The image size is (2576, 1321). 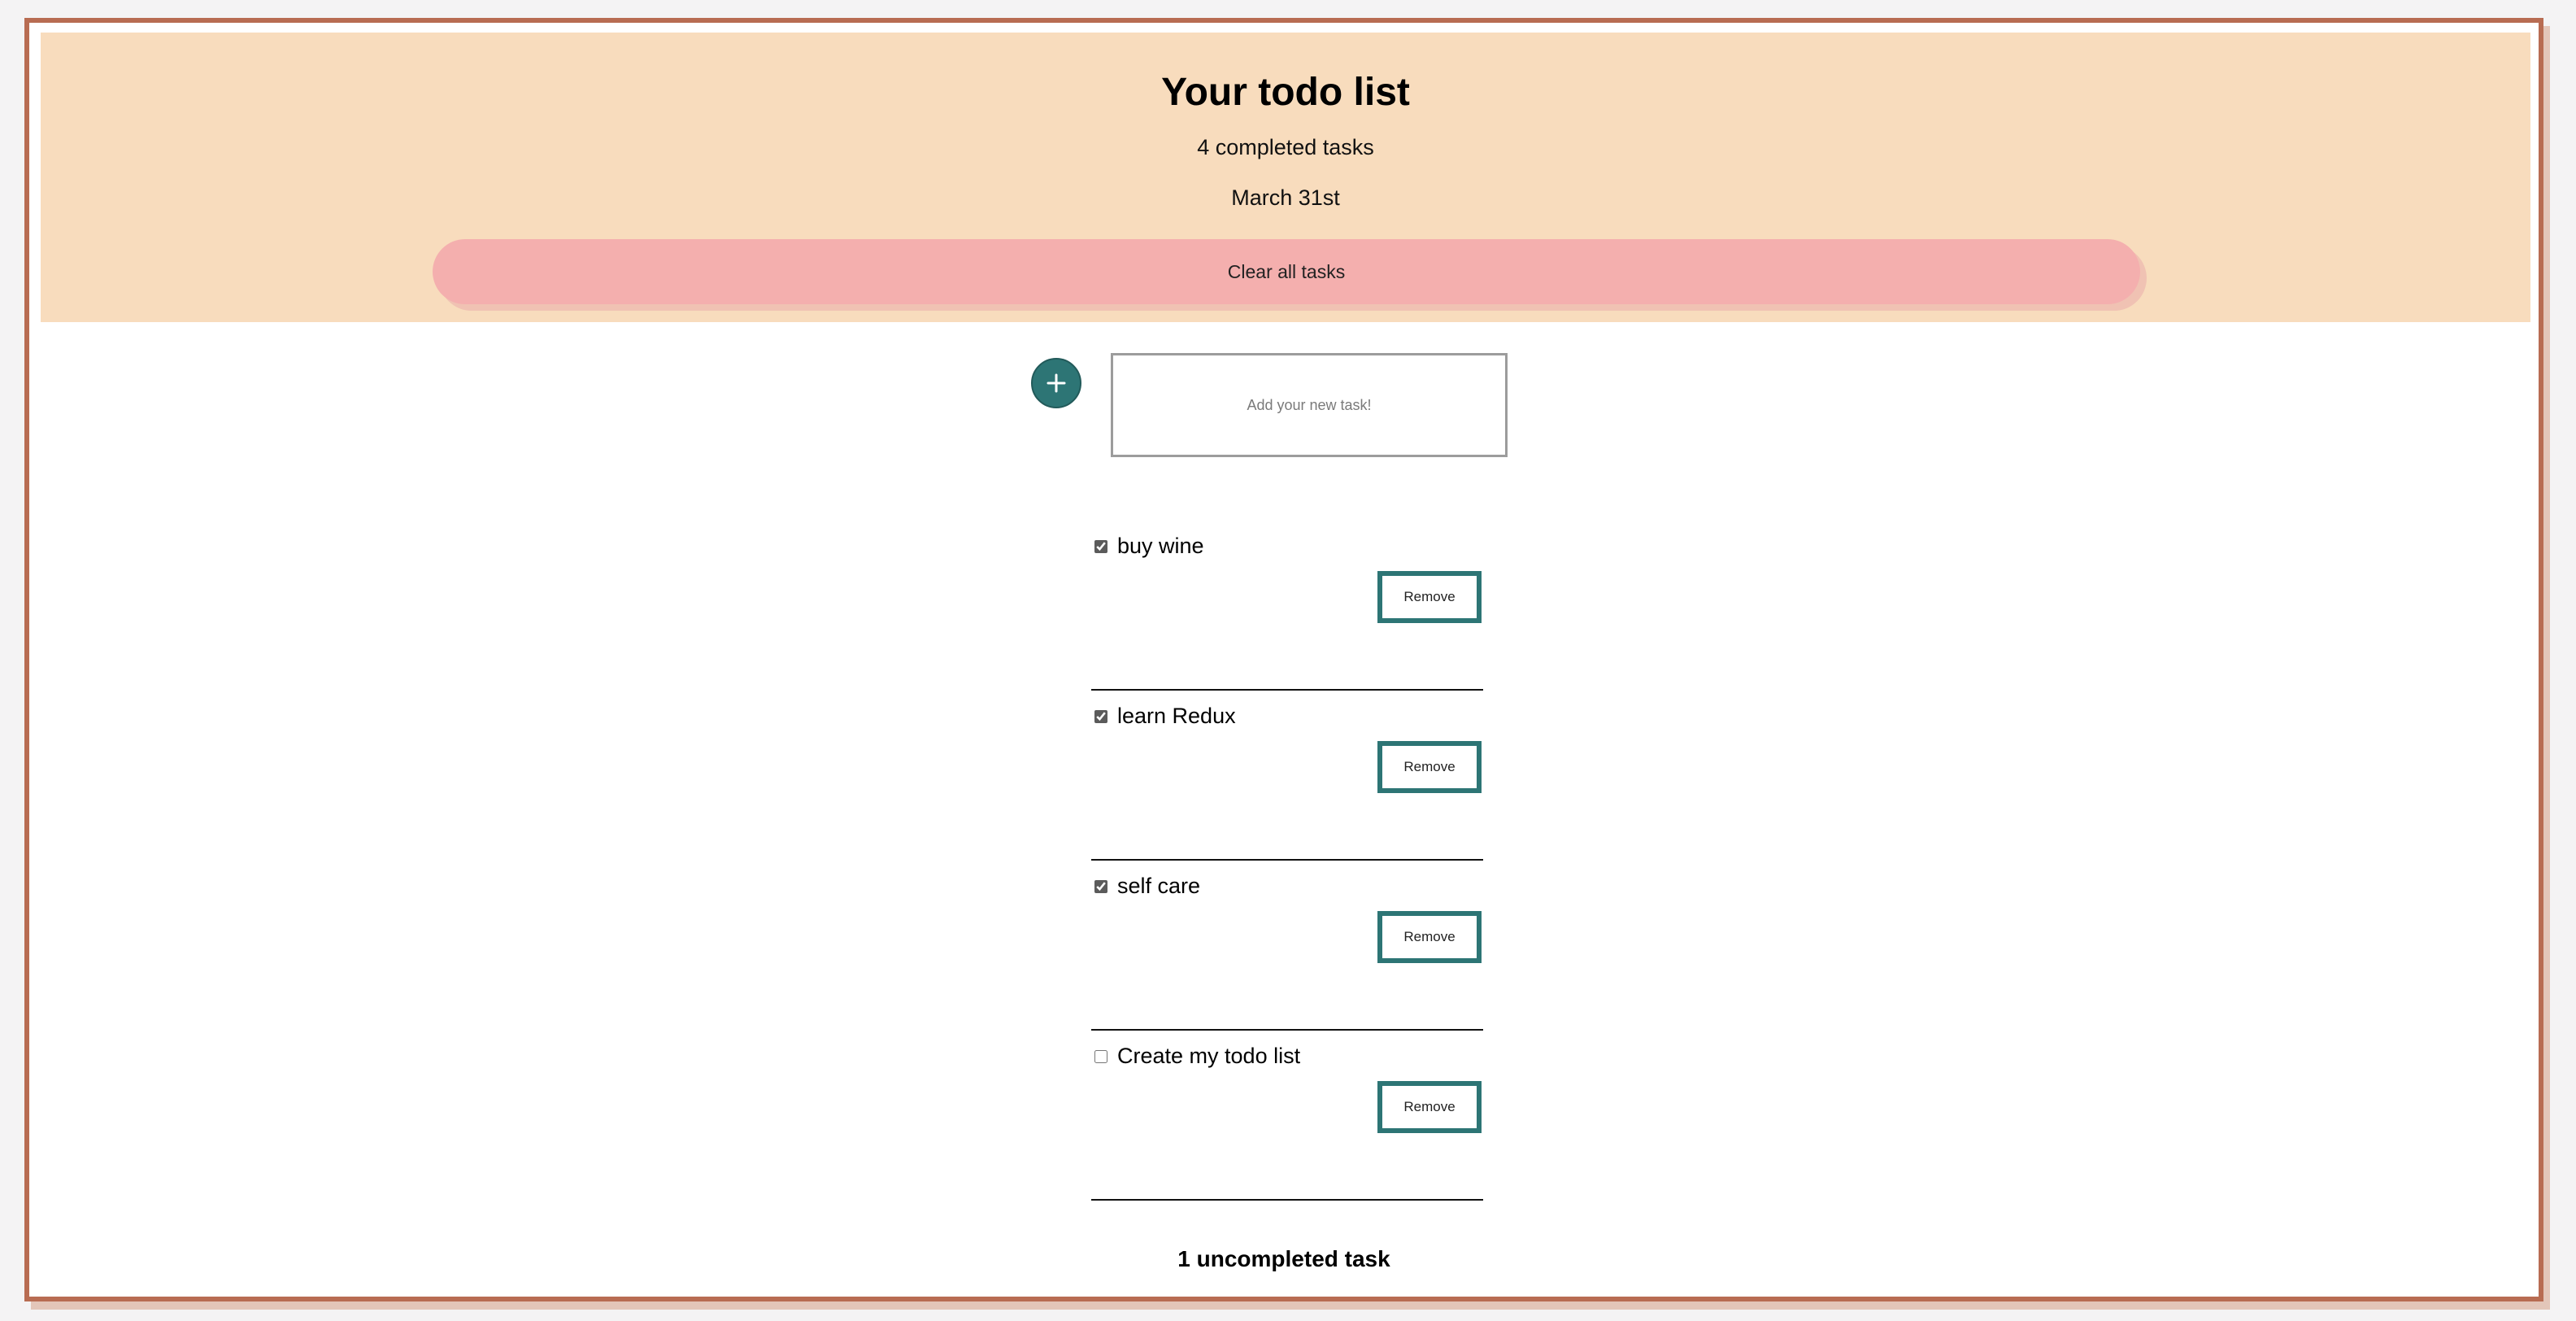 I want to click on completed-count: 4 completed tasks, so click(x=1285, y=147).